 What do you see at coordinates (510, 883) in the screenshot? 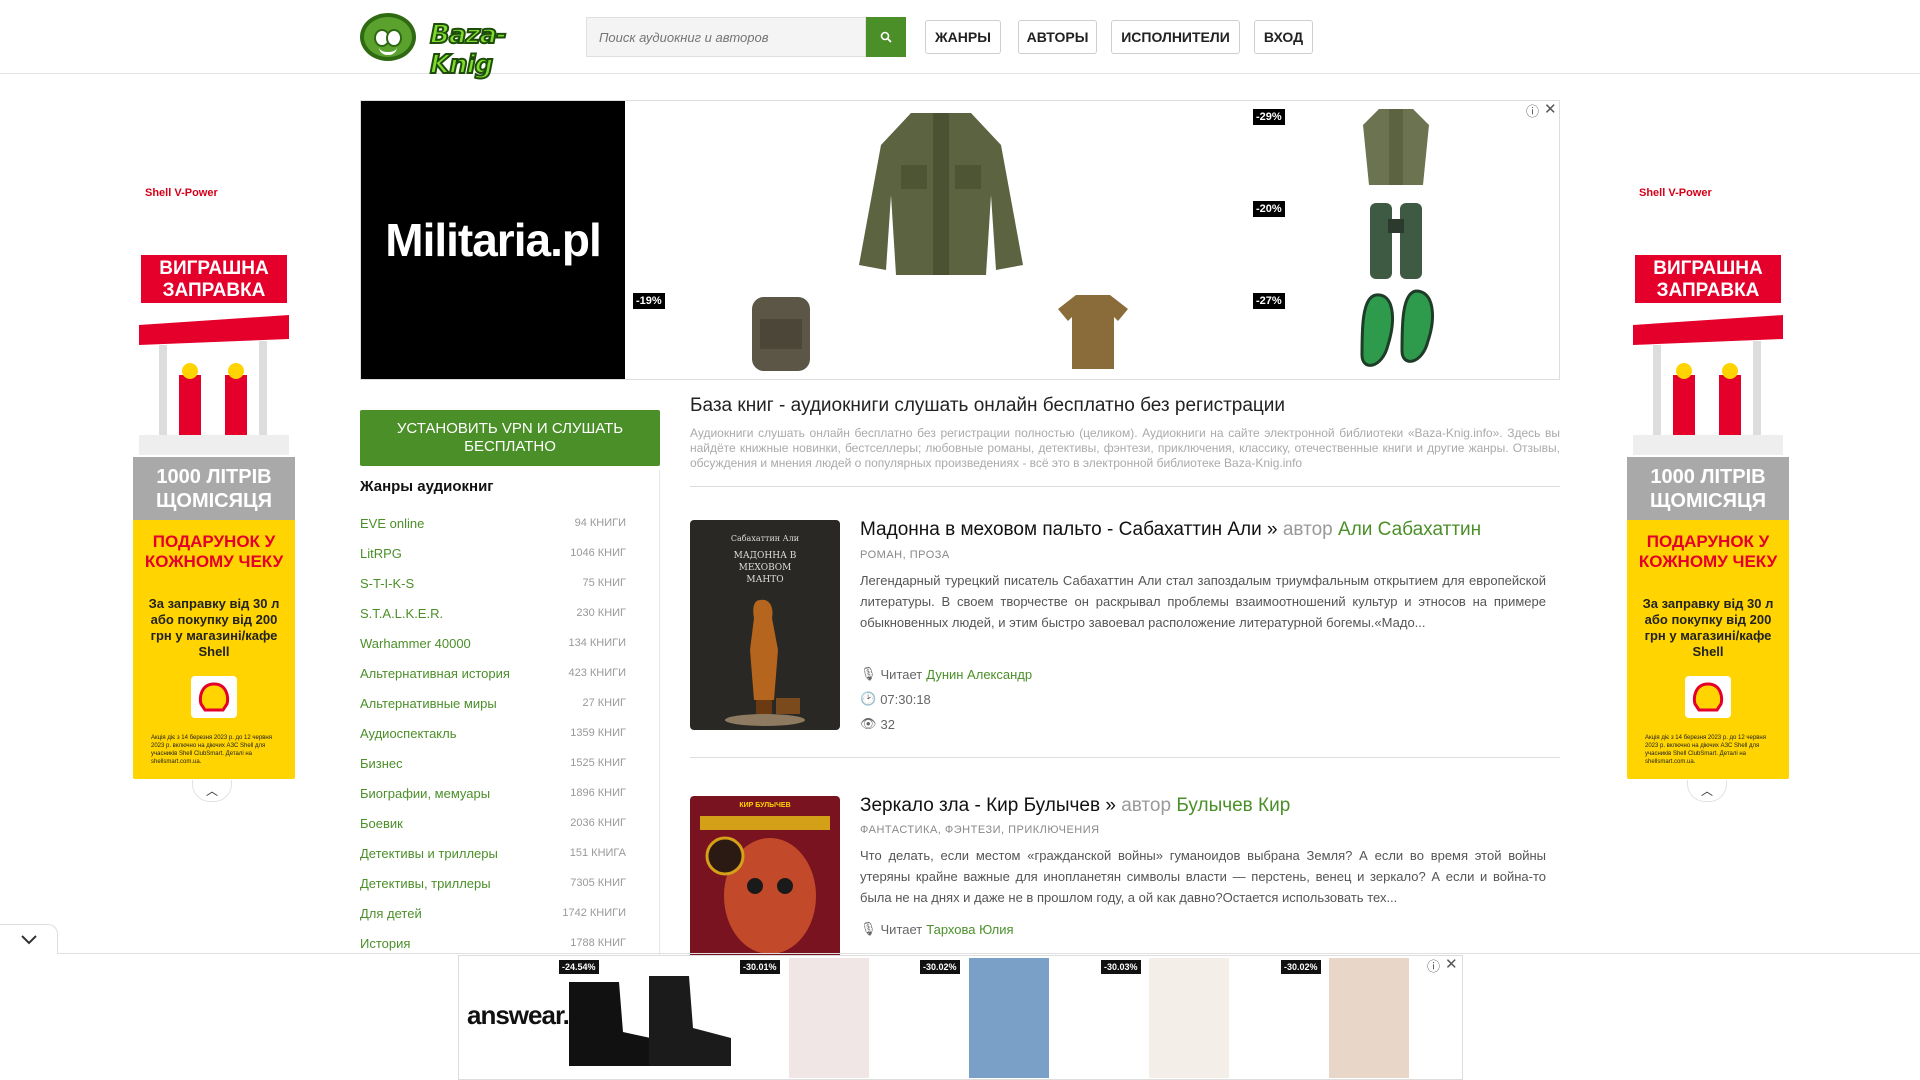
I see `genre-item: Детективы, триллеры 7305 книг` at bounding box center [510, 883].